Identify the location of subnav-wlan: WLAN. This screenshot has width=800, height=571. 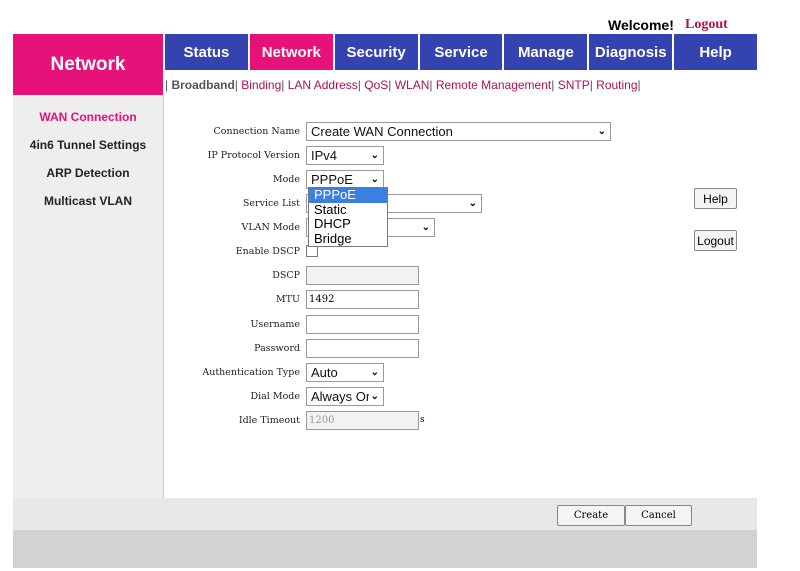
(412, 85).